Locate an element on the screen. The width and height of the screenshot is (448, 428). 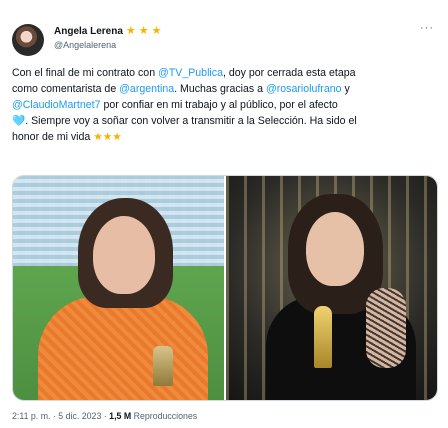
mention-link: @rosariolufrano is located at coordinates (304, 89).